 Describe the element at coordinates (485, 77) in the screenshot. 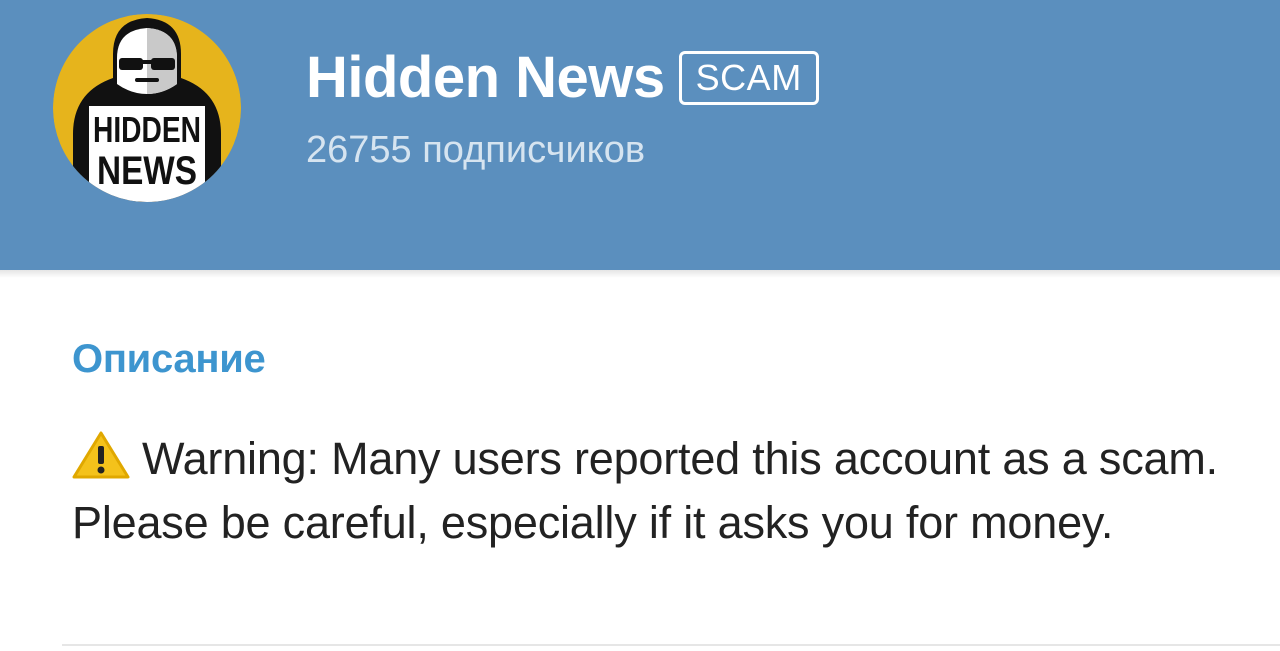

I see `channel-name: Hidden News` at that location.